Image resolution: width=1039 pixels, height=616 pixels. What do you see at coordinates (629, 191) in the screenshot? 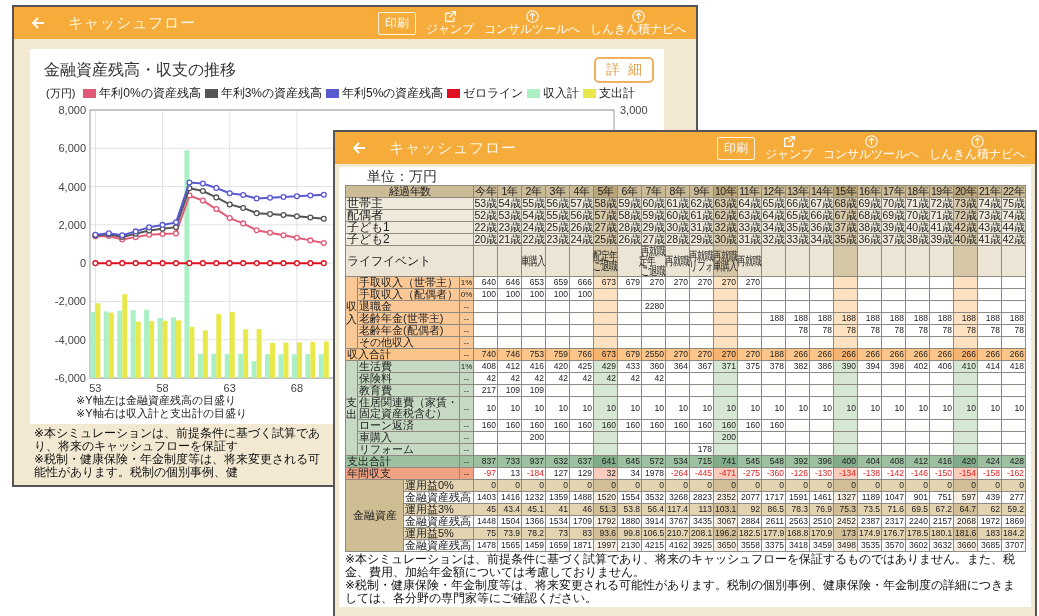
I see `column-header: 6年` at bounding box center [629, 191].